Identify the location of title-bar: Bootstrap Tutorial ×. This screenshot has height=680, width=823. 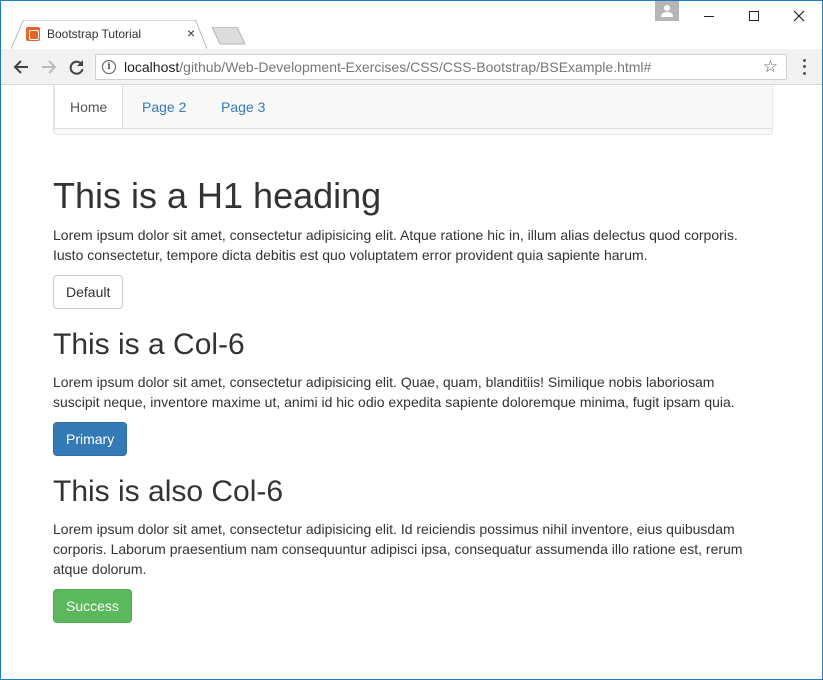
(411, 25).